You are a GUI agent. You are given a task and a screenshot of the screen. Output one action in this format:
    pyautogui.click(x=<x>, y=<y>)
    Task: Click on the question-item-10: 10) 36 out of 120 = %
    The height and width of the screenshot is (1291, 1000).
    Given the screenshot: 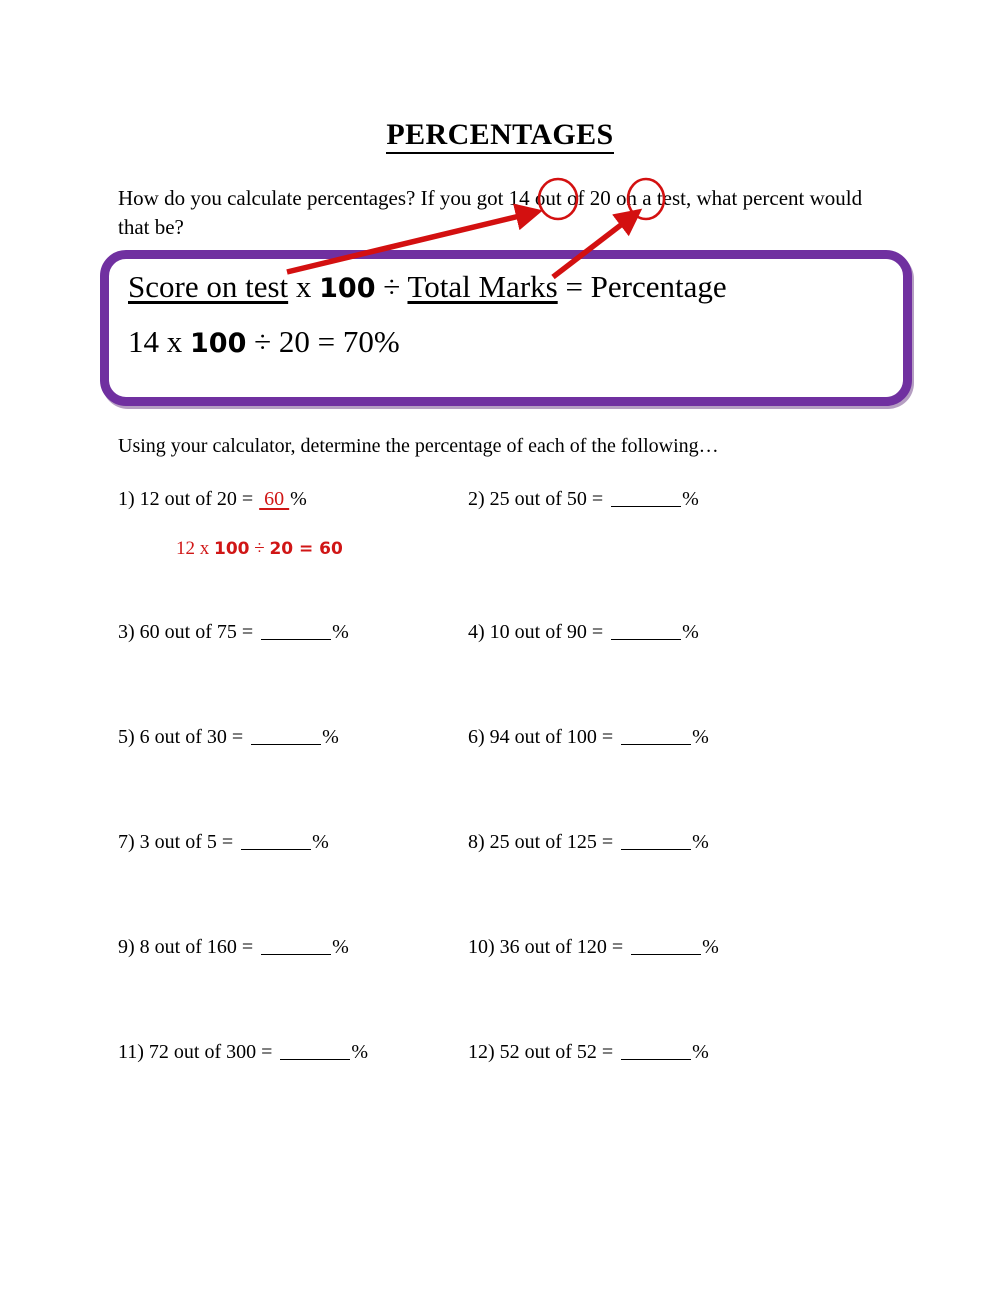 What is the action you would take?
    pyautogui.click(x=593, y=947)
    